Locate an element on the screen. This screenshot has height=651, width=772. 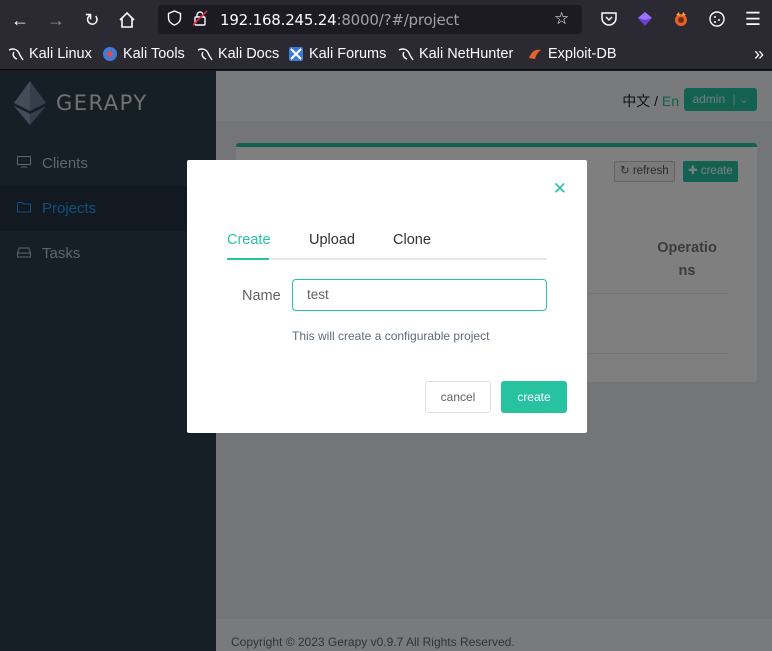
shield-icon is located at coordinates (174, 20).